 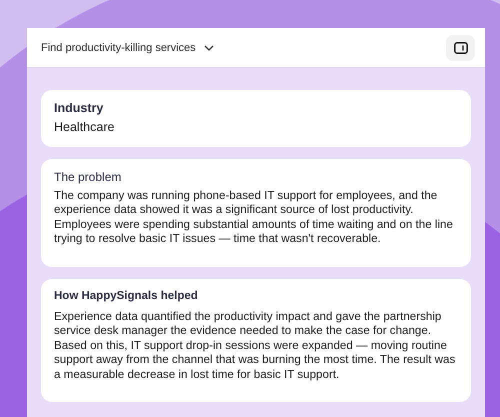 I want to click on title-dropdown: Find productivity-killing services, so click(x=127, y=48).